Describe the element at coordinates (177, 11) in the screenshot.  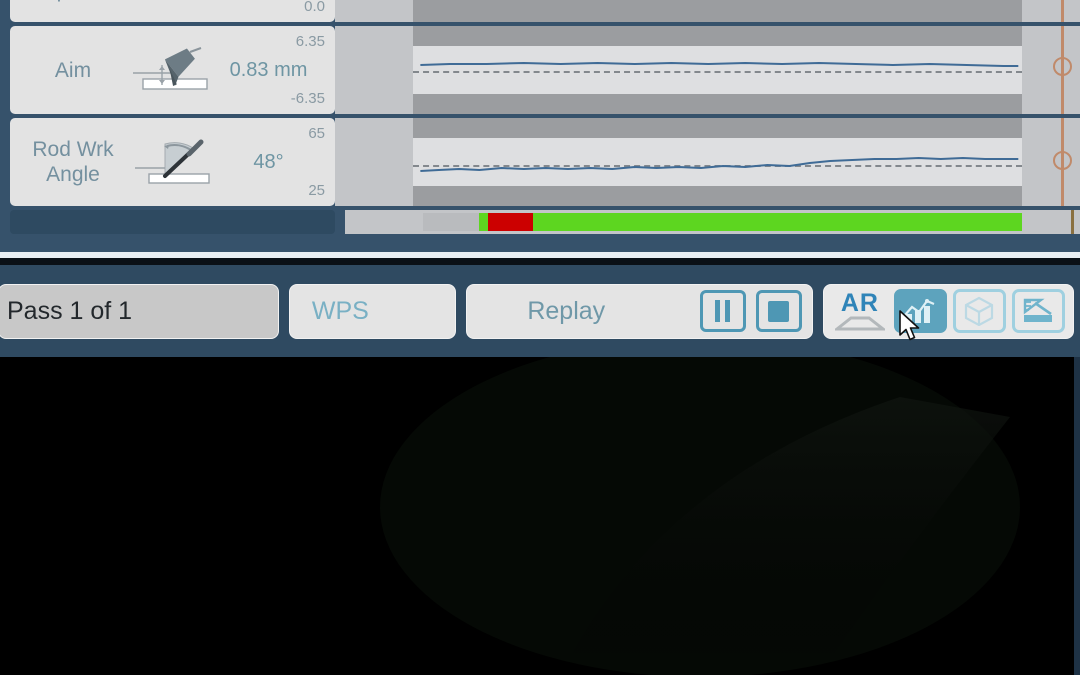
I see `travel-speed-card: Travel Speed 4.8 m` at that location.